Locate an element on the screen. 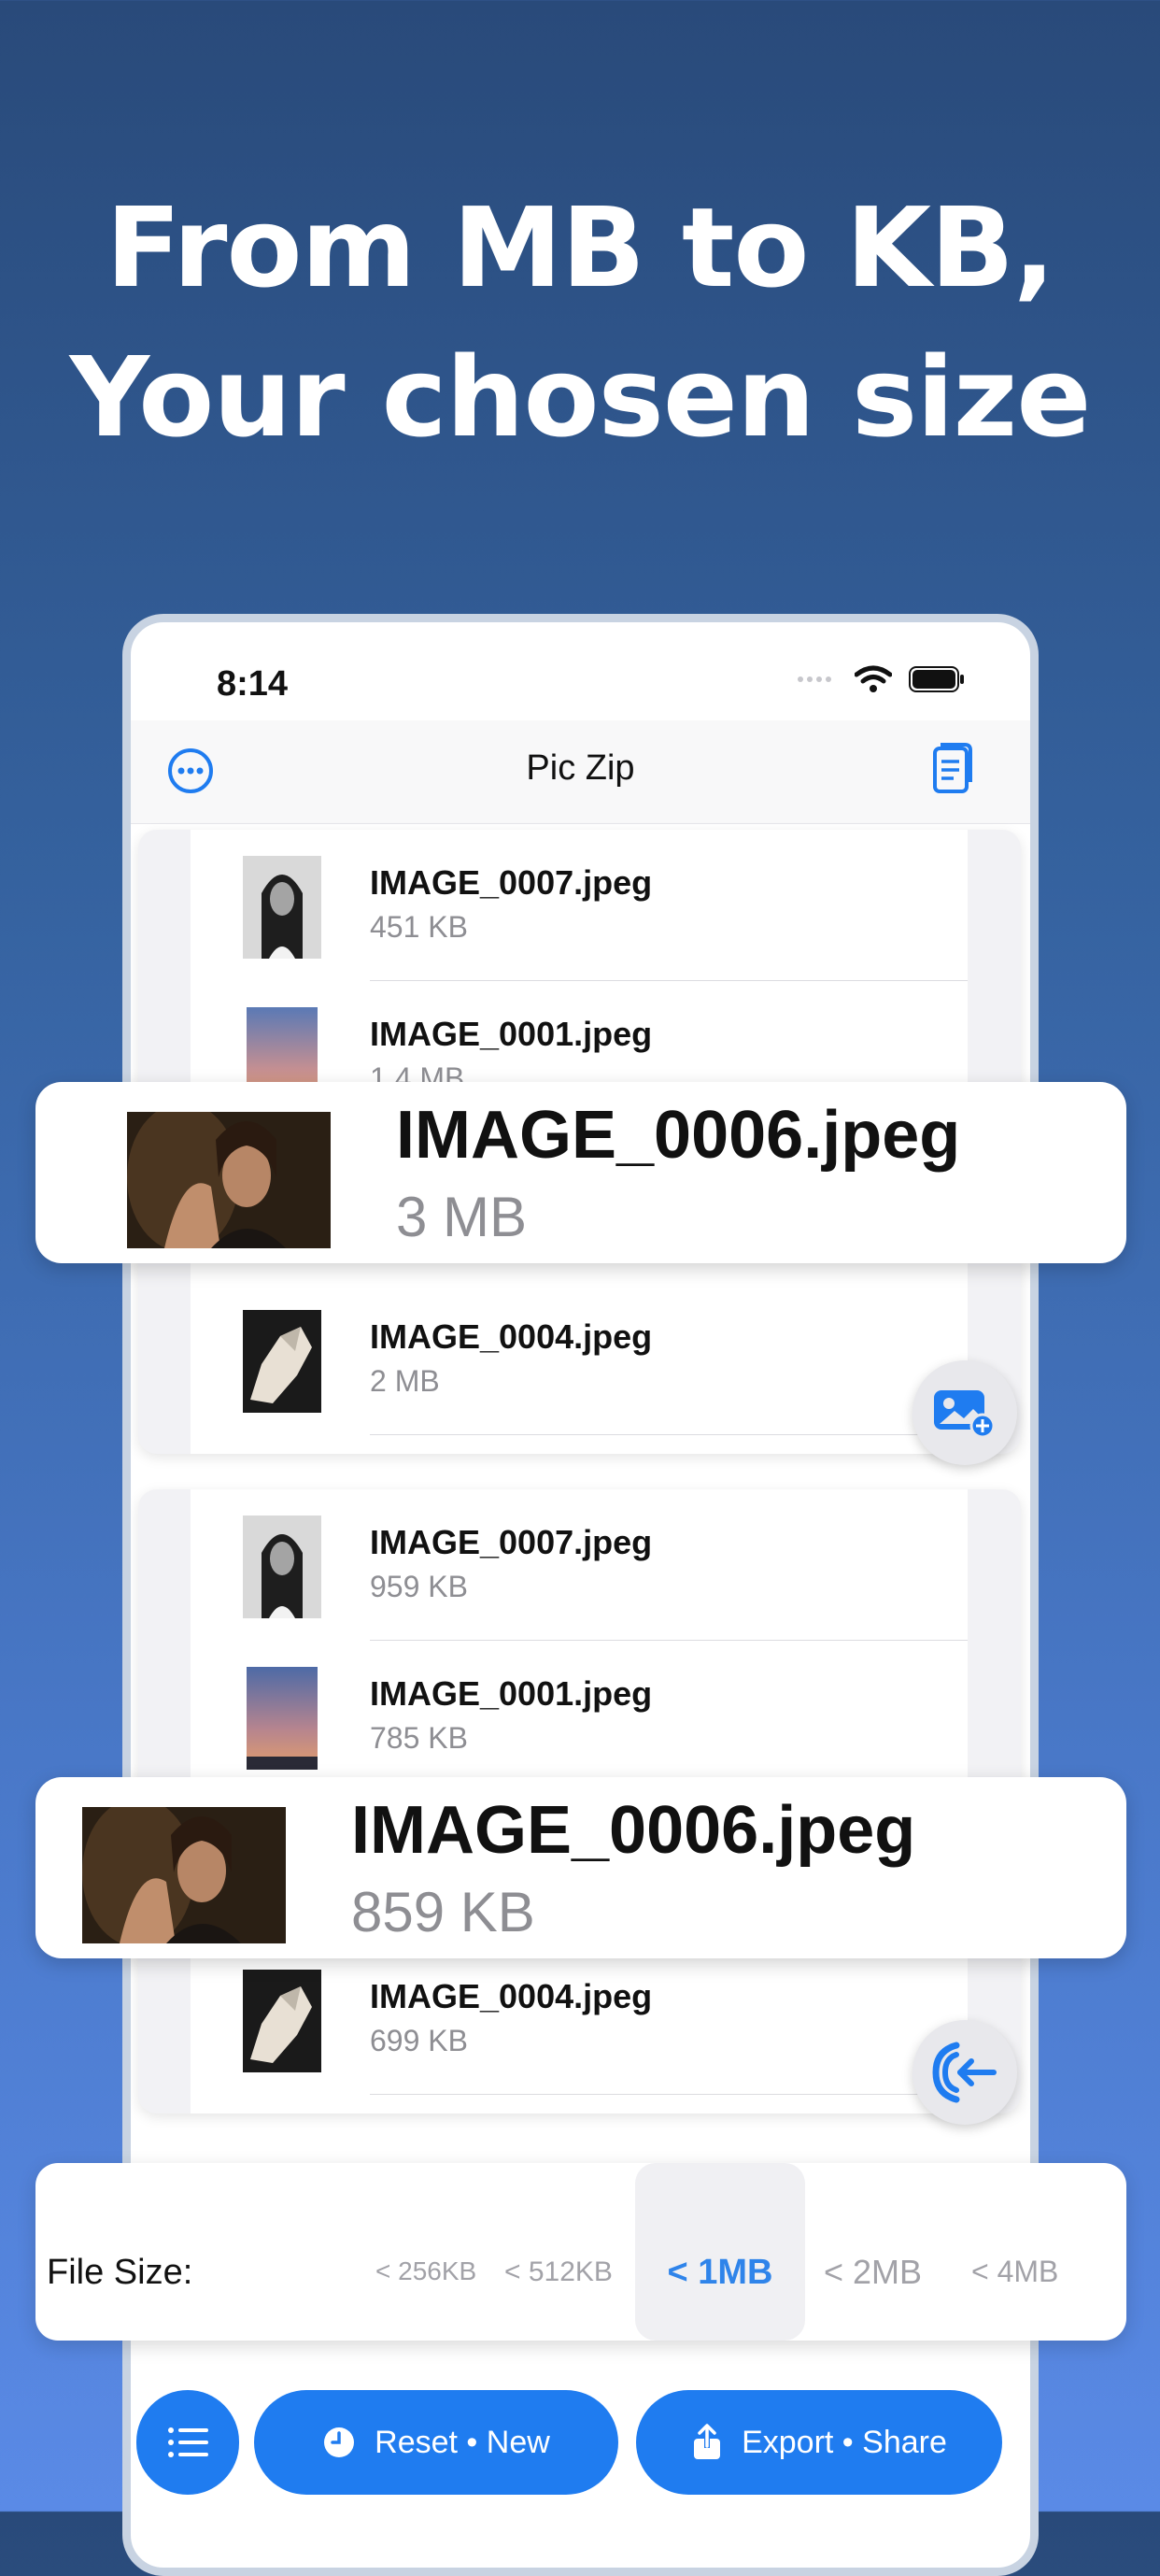 Image resolution: width=1160 pixels, height=2576 pixels. highlight-compressed-file: IMAGE_0006.jpeg 859 KB is located at coordinates (581, 1867).